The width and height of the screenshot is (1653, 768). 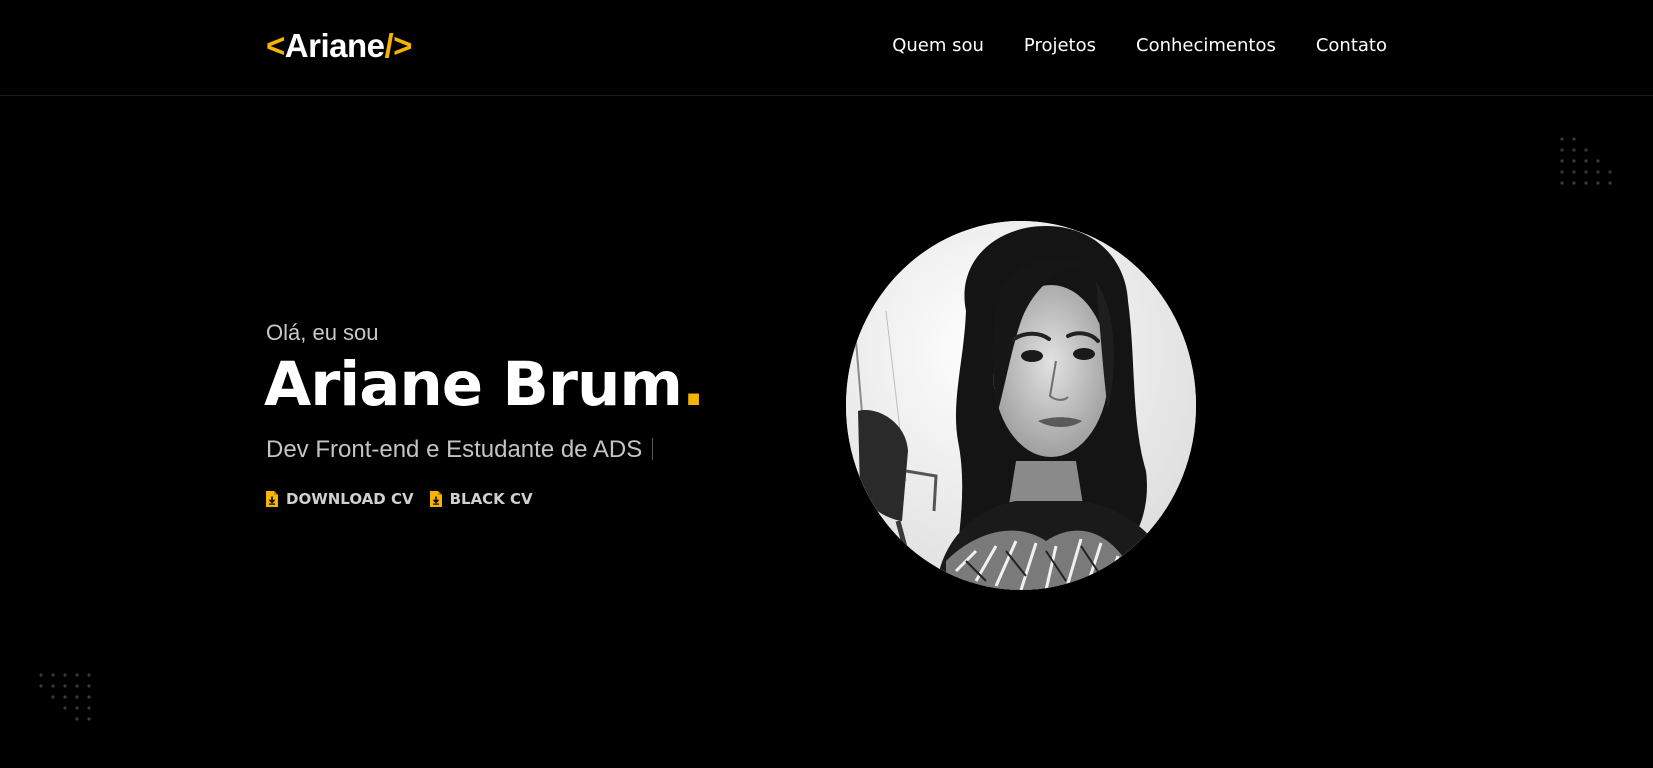 What do you see at coordinates (334, 45) in the screenshot?
I see `logo-text: Ariane` at bounding box center [334, 45].